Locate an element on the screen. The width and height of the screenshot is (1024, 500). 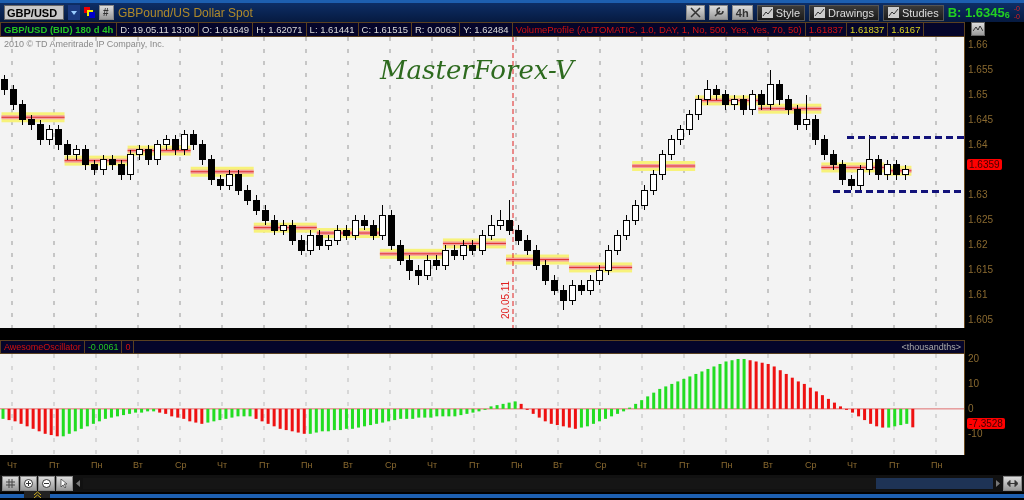
toolbar-button: Style is located at coordinates (781, 12).